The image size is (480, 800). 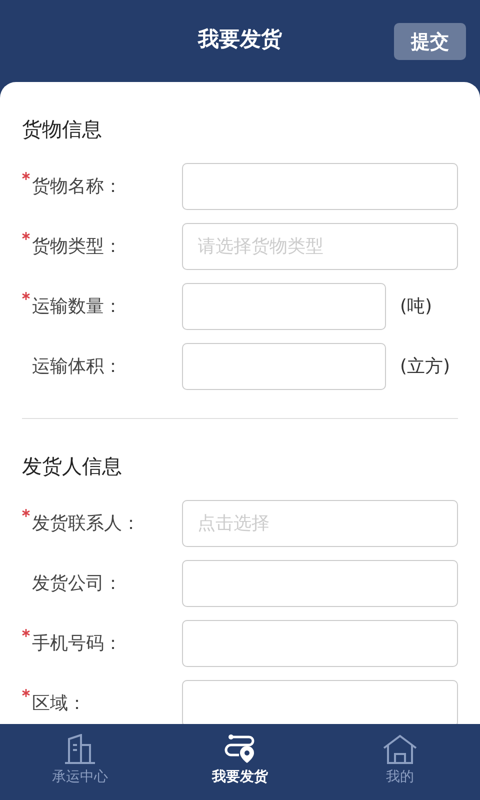 I want to click on nav-tab: 我的, so click(x=400, y=762).